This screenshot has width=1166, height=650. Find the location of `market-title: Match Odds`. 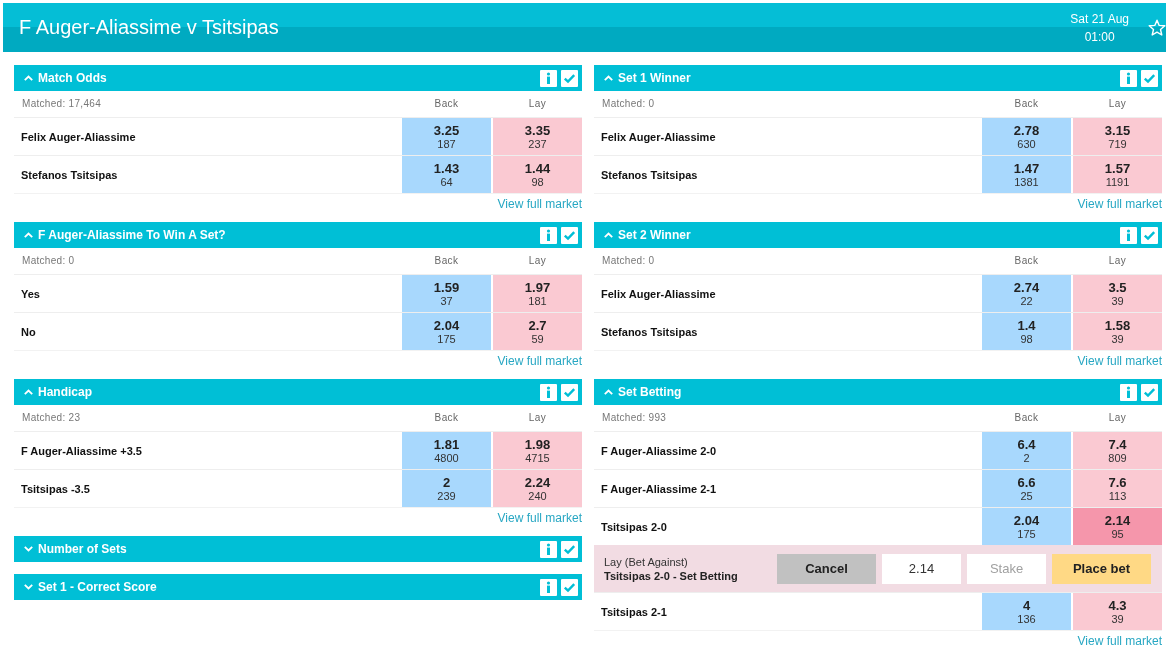

market-title: Match Odds is located at coordinates (73, 78).